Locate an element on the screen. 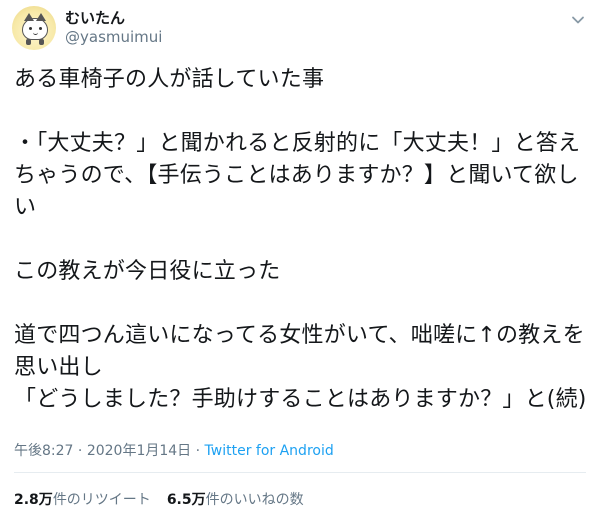 The image size is (600, 517). tweet-stats: 2.8万件のリツイート 6.5万件のいいねの数 is located at coordinates (159, 499).